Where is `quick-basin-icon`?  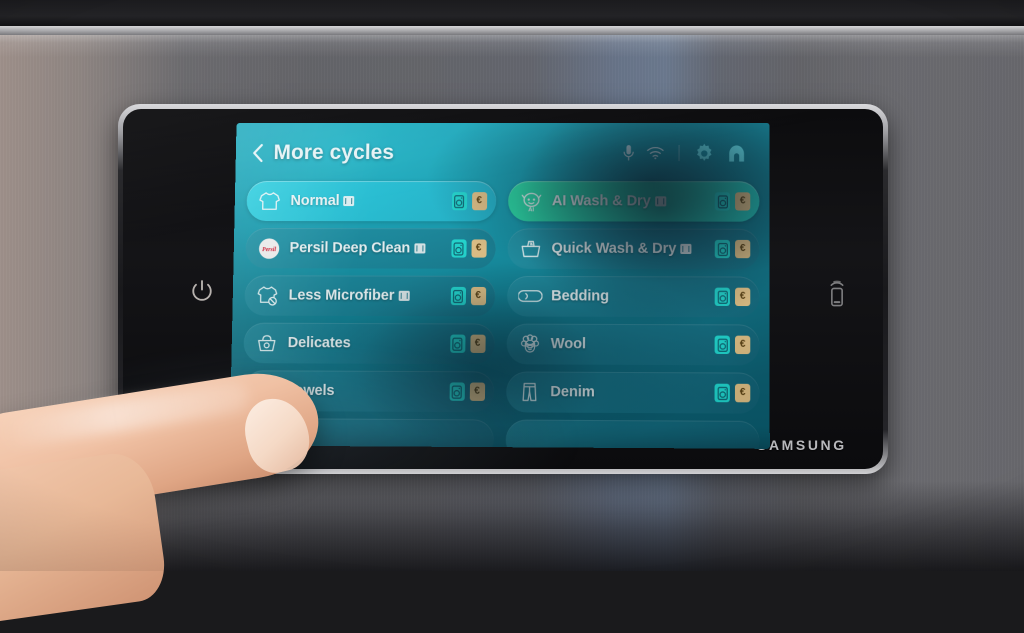
quick-basin-icon is located at coordinates (530, 248).